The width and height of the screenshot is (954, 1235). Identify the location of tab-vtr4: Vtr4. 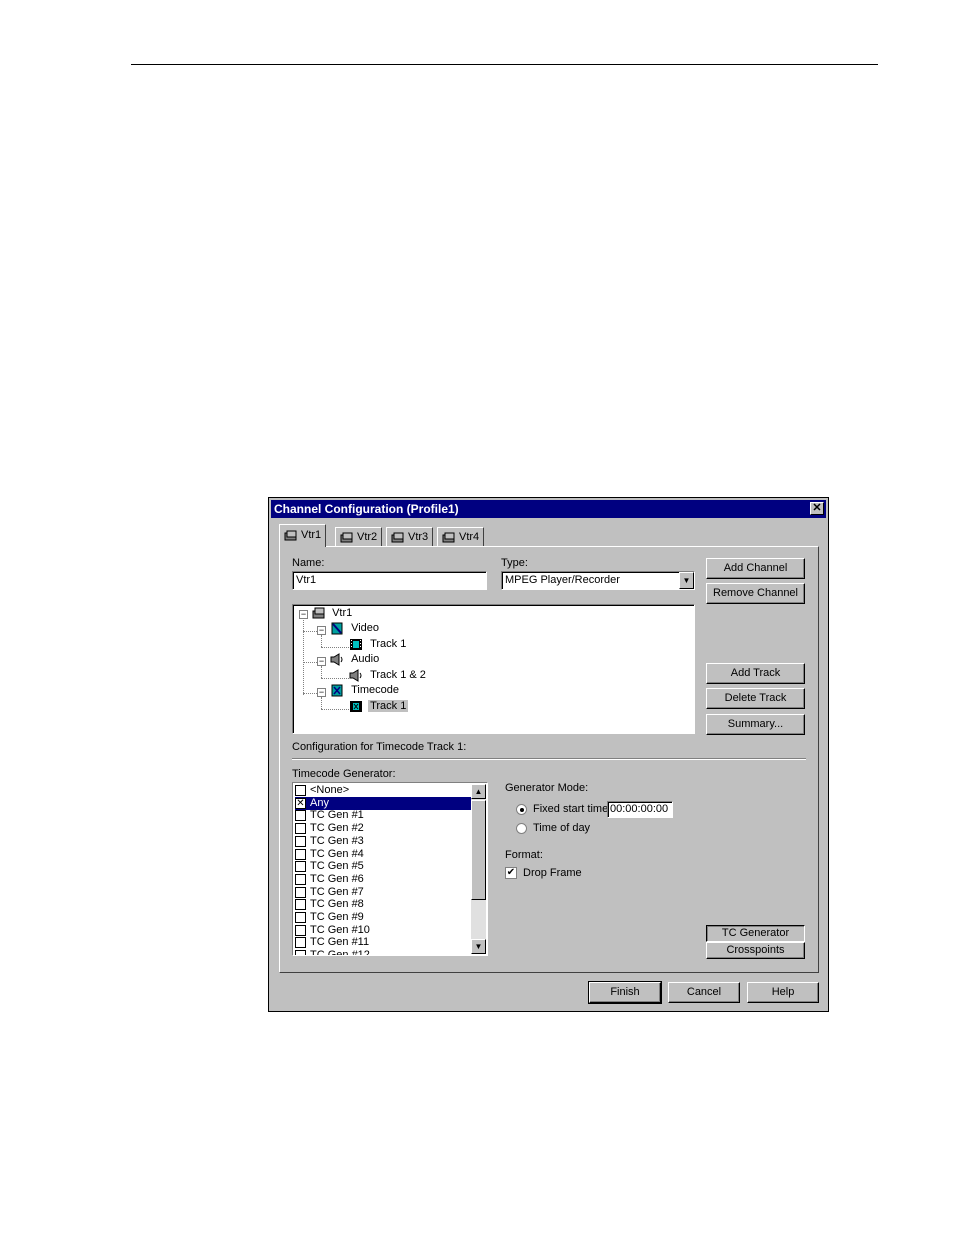
(461, 536).